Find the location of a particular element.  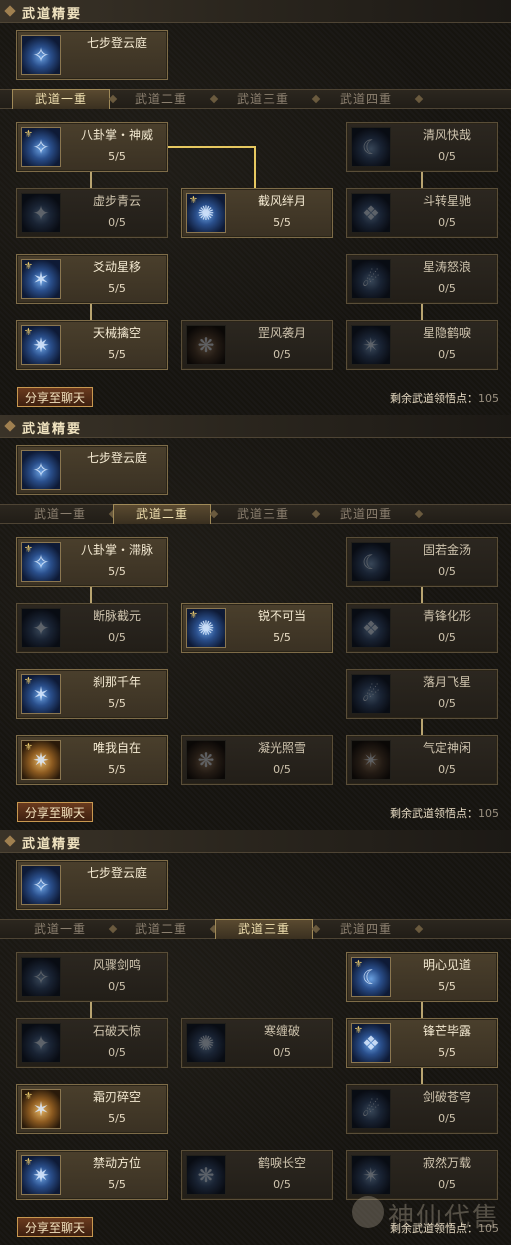

calm-icon: ✴ is located at coordinates (371, 760).